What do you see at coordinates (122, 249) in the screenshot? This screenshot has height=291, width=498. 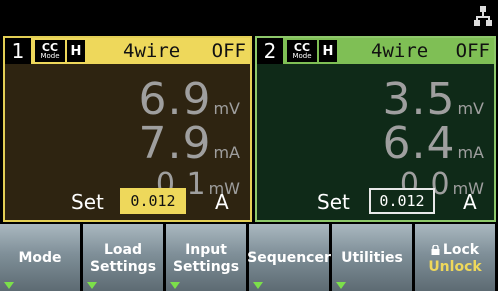 I see `load-settings-line1: Load` at bounding box center [122, 249].